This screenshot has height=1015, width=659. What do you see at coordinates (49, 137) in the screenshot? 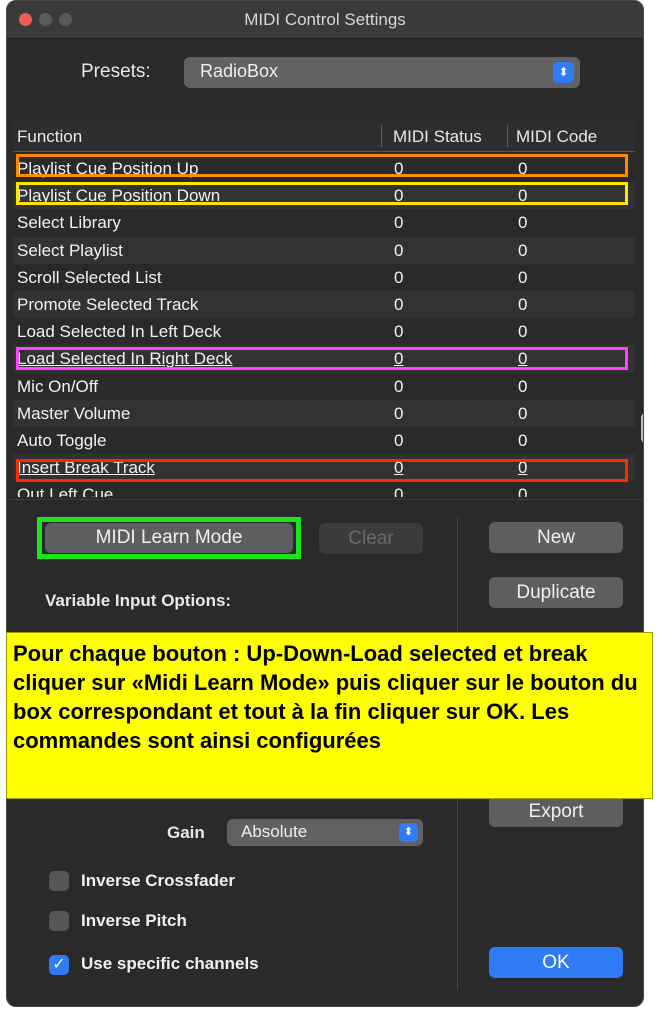
I see `column-header-function: Function` at bounding box center [49, 137].